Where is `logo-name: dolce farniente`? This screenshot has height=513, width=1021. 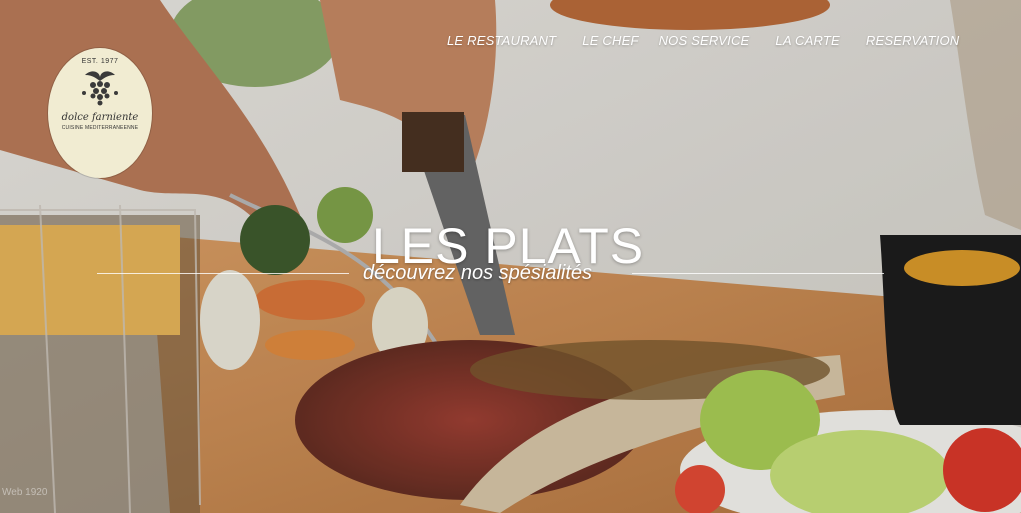 logo-name: dolce farniente is located at coordinates (100, 117).